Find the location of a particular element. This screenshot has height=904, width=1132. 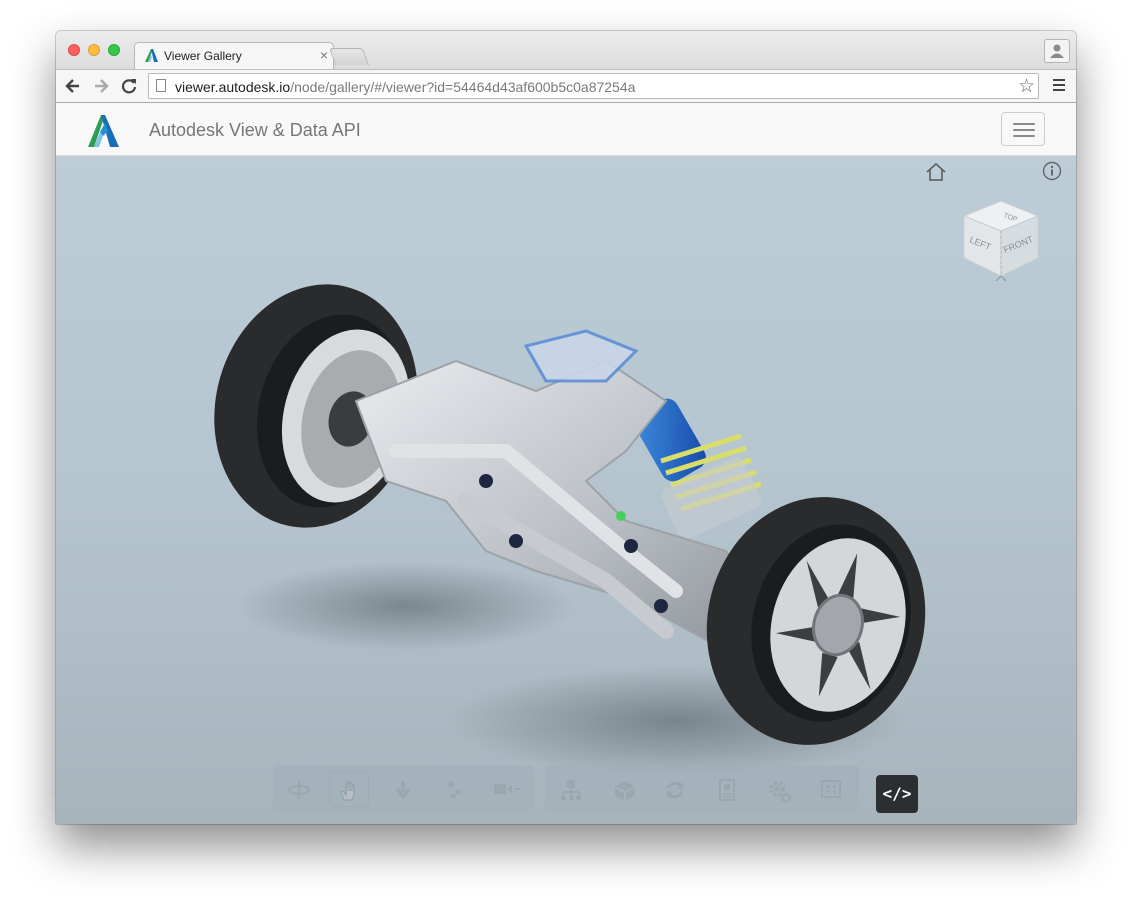

orbit-icon is located at coordinates (299, 789).